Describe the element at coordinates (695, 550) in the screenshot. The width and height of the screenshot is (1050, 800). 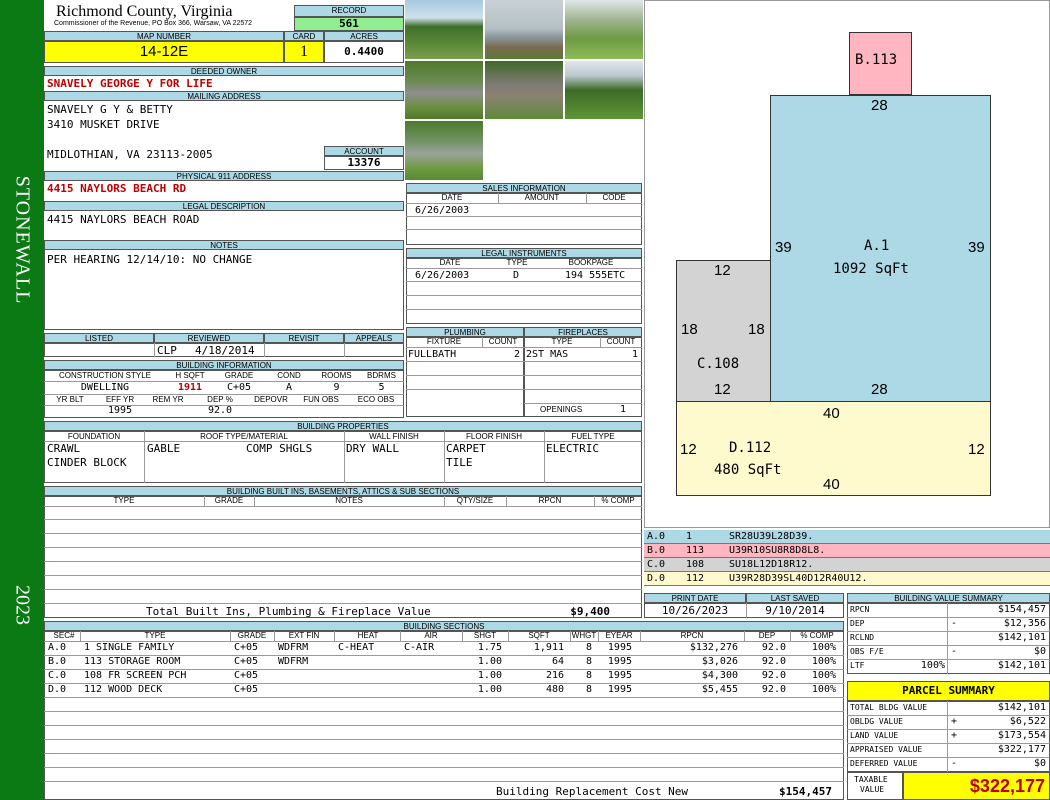
I see `vector-num: 113` at that location.